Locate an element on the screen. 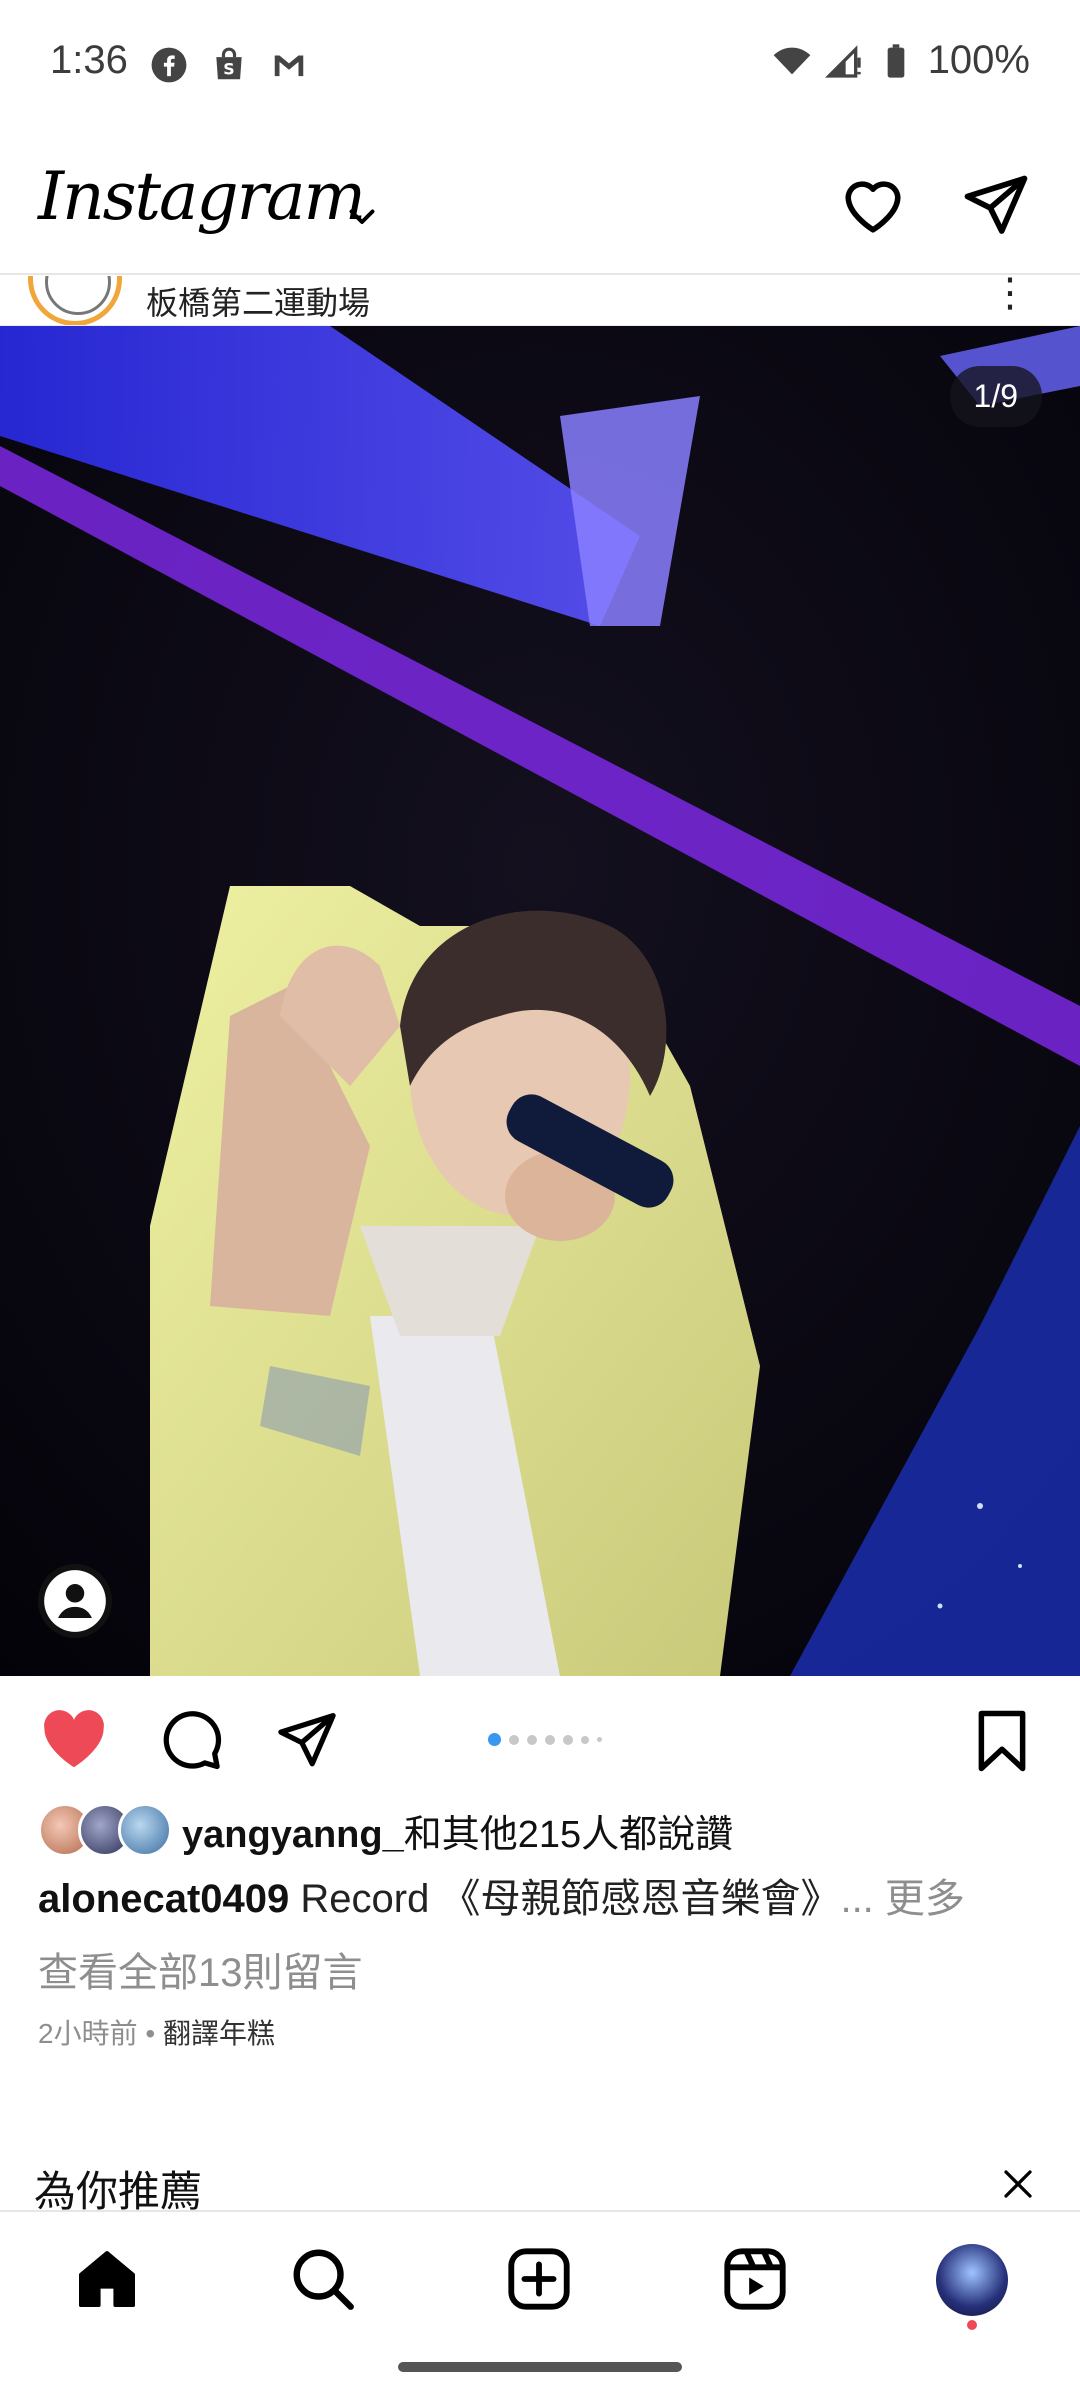  direct-message-icon is located at coordinates (996, 204).